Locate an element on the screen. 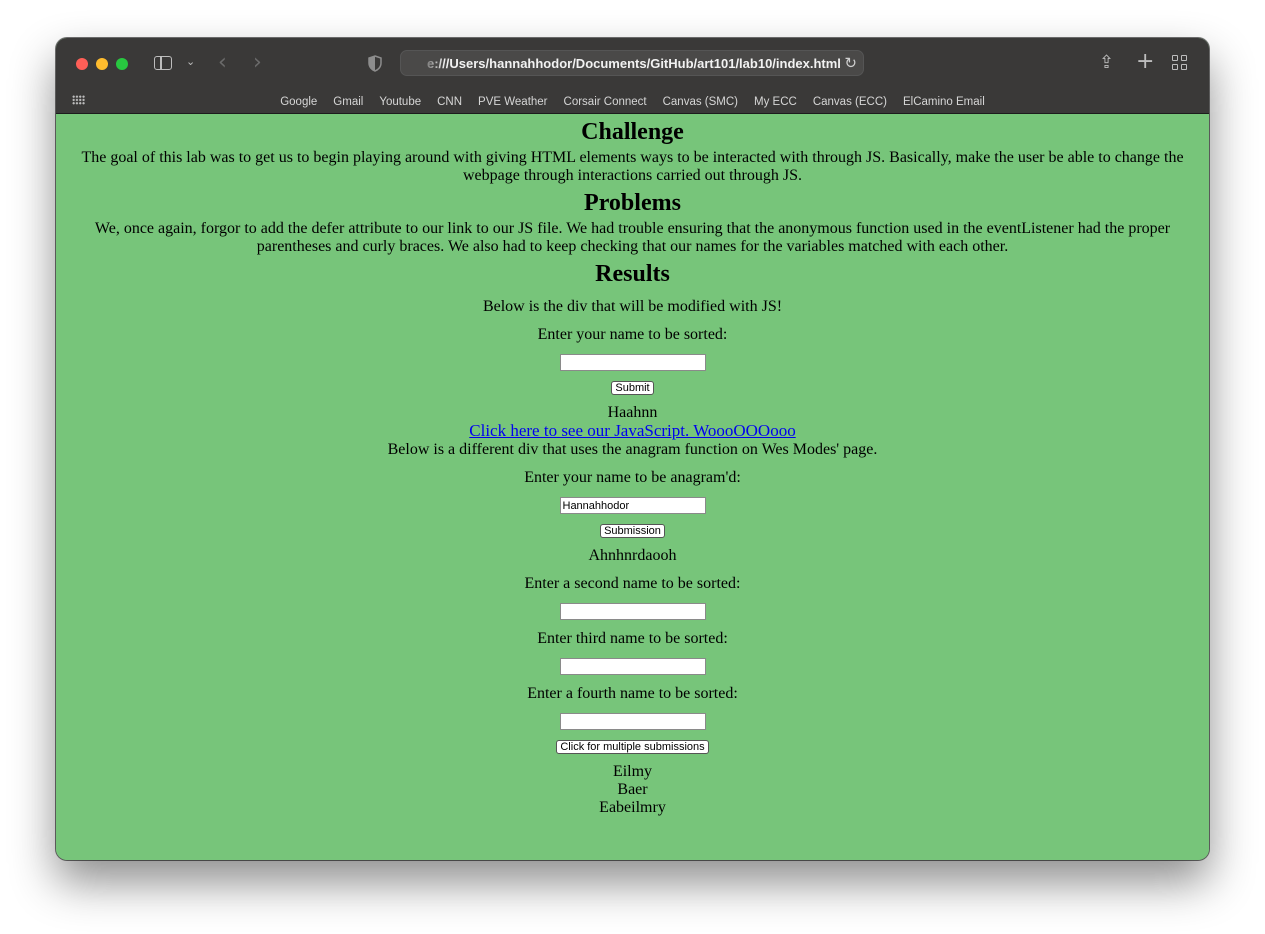  multi-output-1: Eilmy is located at coordinates (632, 771).